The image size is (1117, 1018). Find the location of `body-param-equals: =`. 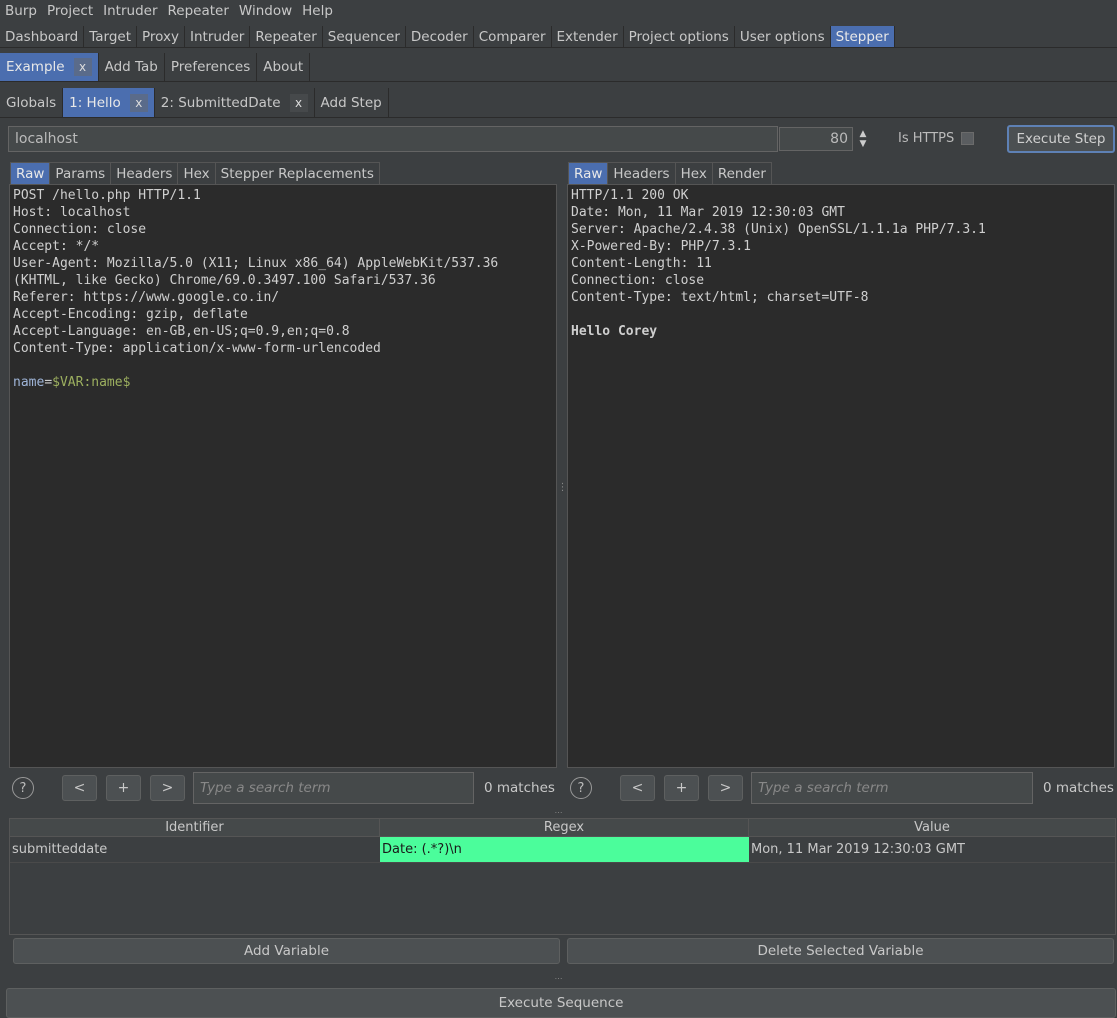

body-param-equals: = is located at coordinates (48, 382).